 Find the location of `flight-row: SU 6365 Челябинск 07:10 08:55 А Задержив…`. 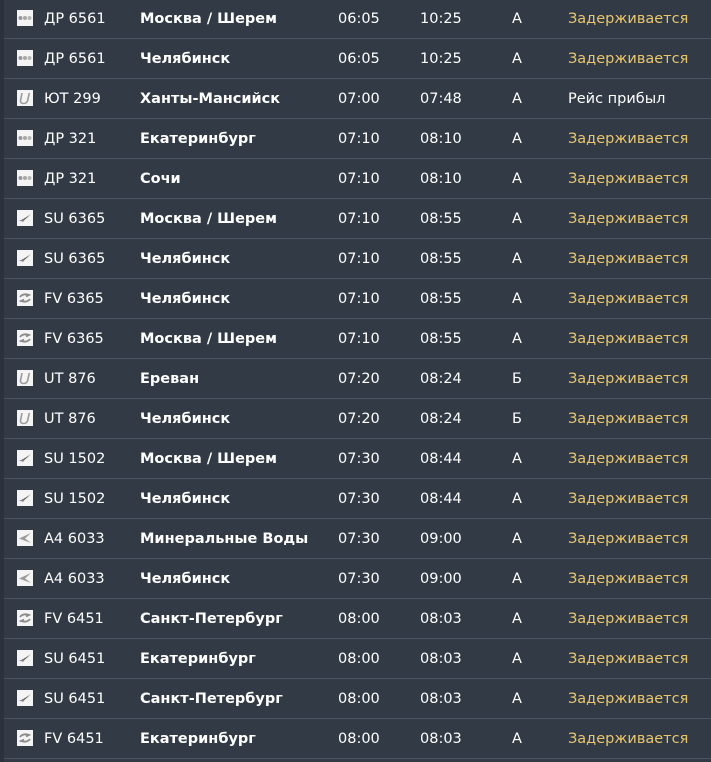

flight-row: SU 6365 Челябинск 07:10 08:55 А Задержив… is located at coordinates (357, 259).